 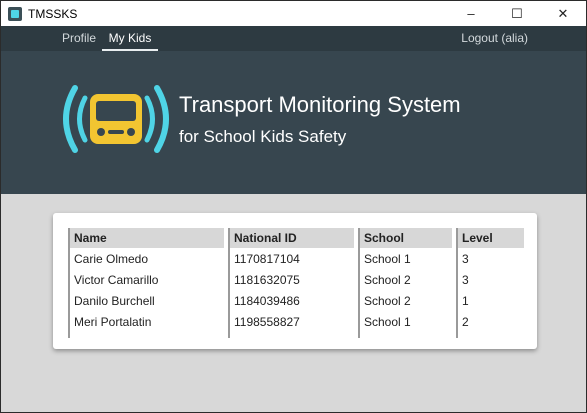 What do you see at coordinates (130, 38) in the screenshot?
I see `nav-my-kids: My Kids` at bounding box center [130, 38].